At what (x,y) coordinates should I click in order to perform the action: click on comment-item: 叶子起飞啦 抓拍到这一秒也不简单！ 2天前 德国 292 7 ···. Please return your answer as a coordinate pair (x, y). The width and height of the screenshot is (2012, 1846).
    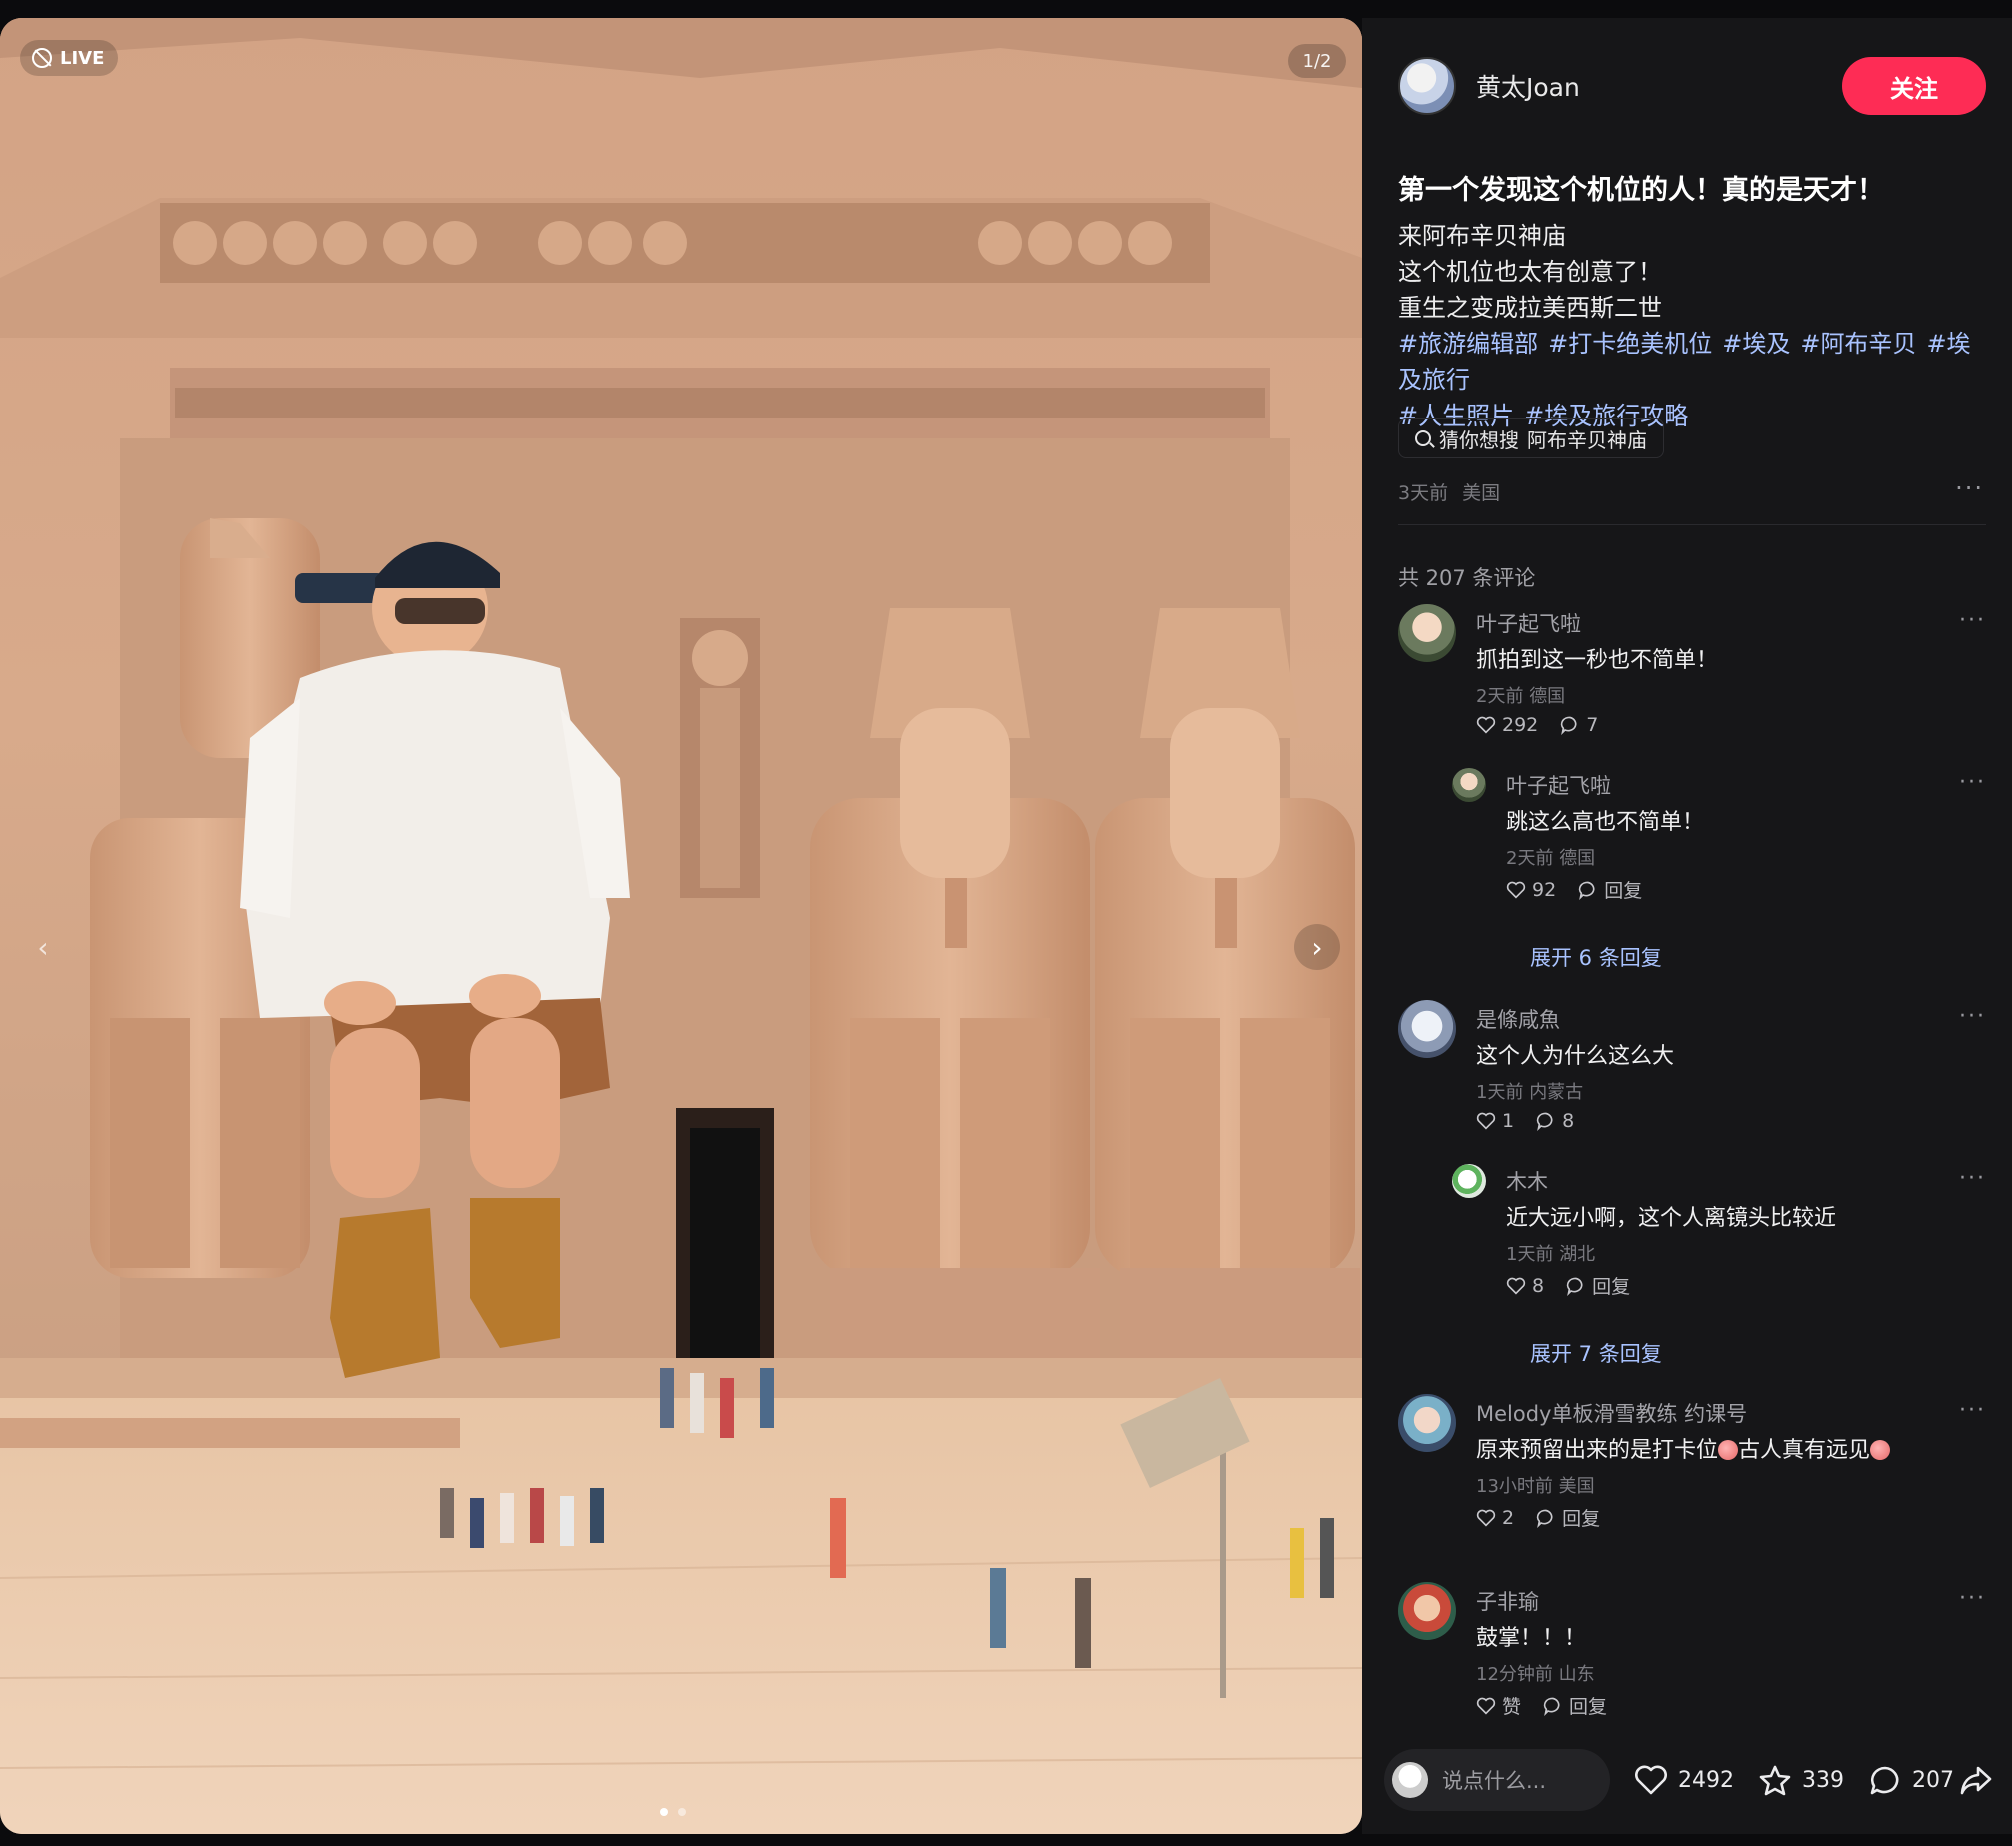
    Looking at the image, I should click on (1692, 679).